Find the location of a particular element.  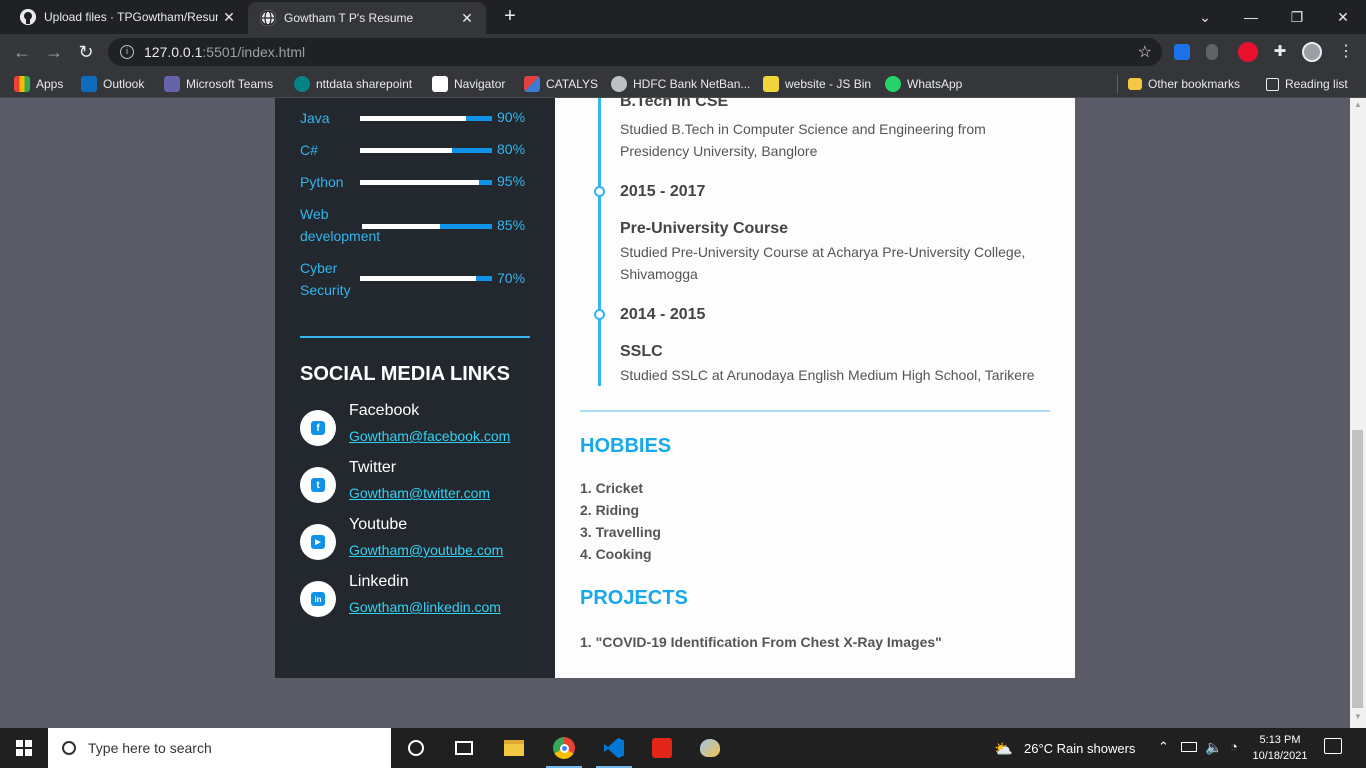

social-link: Gowtham@linkedin.com is located at coordinates (425, 607).